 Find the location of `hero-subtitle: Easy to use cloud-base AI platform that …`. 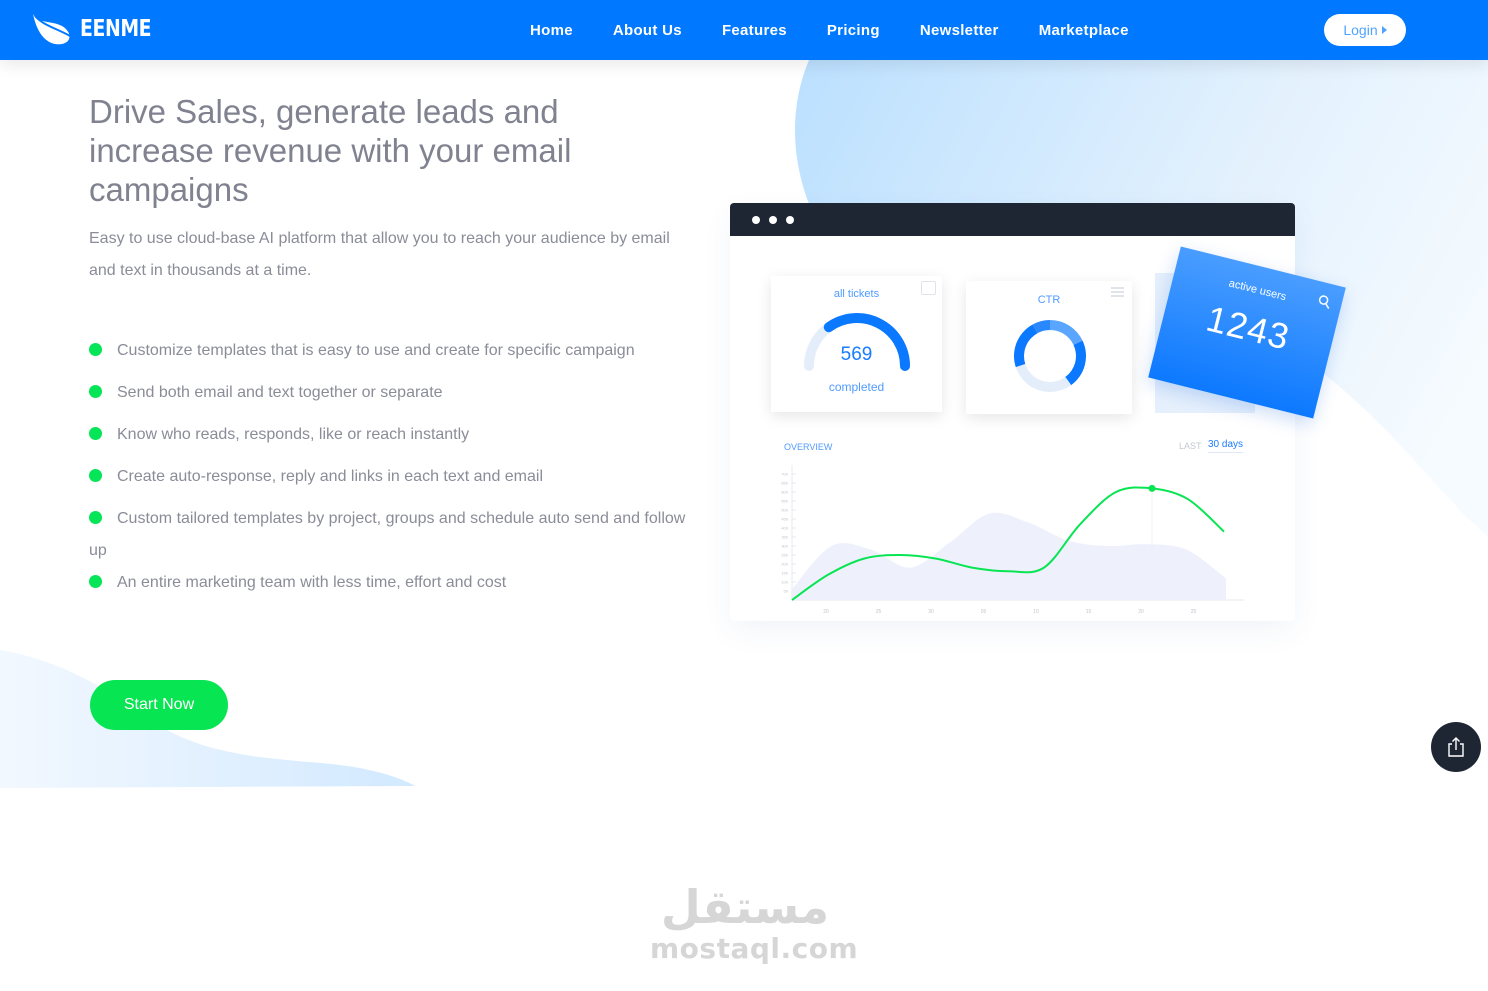

hero-subtitle: Easy to use cloud-base AI platform that … is located at coordinates (379, 254).